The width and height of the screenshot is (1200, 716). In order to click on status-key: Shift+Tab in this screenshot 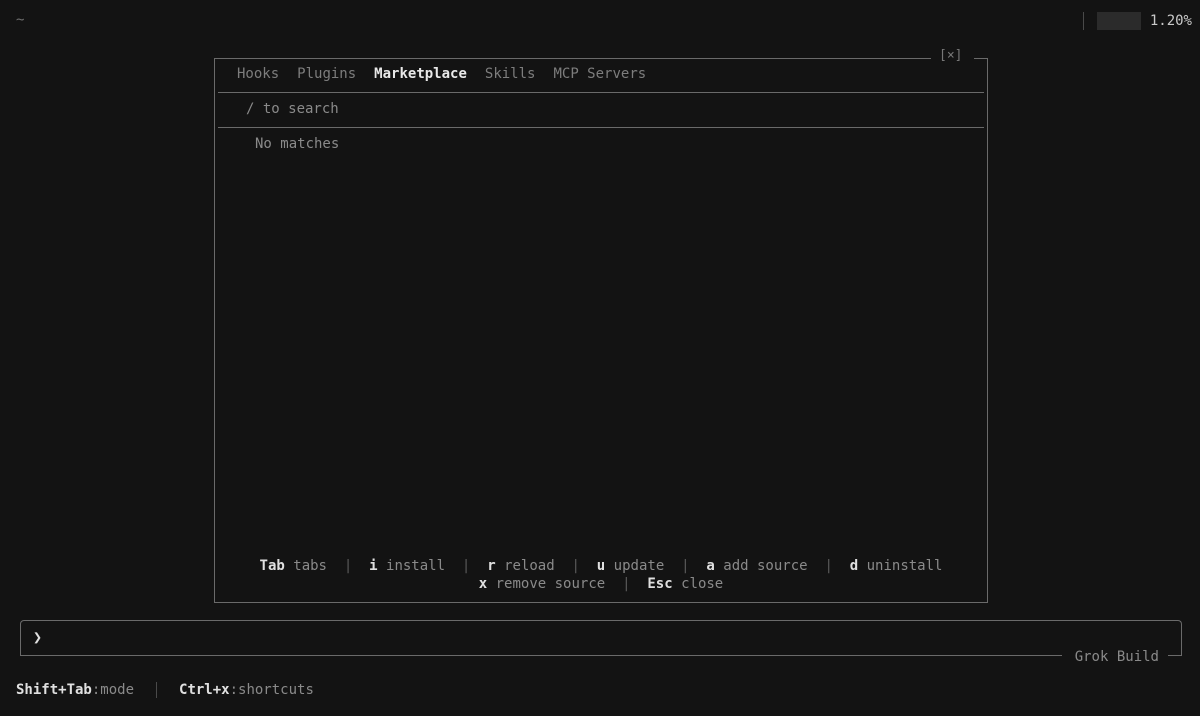, I will do `click(54, 690)`.